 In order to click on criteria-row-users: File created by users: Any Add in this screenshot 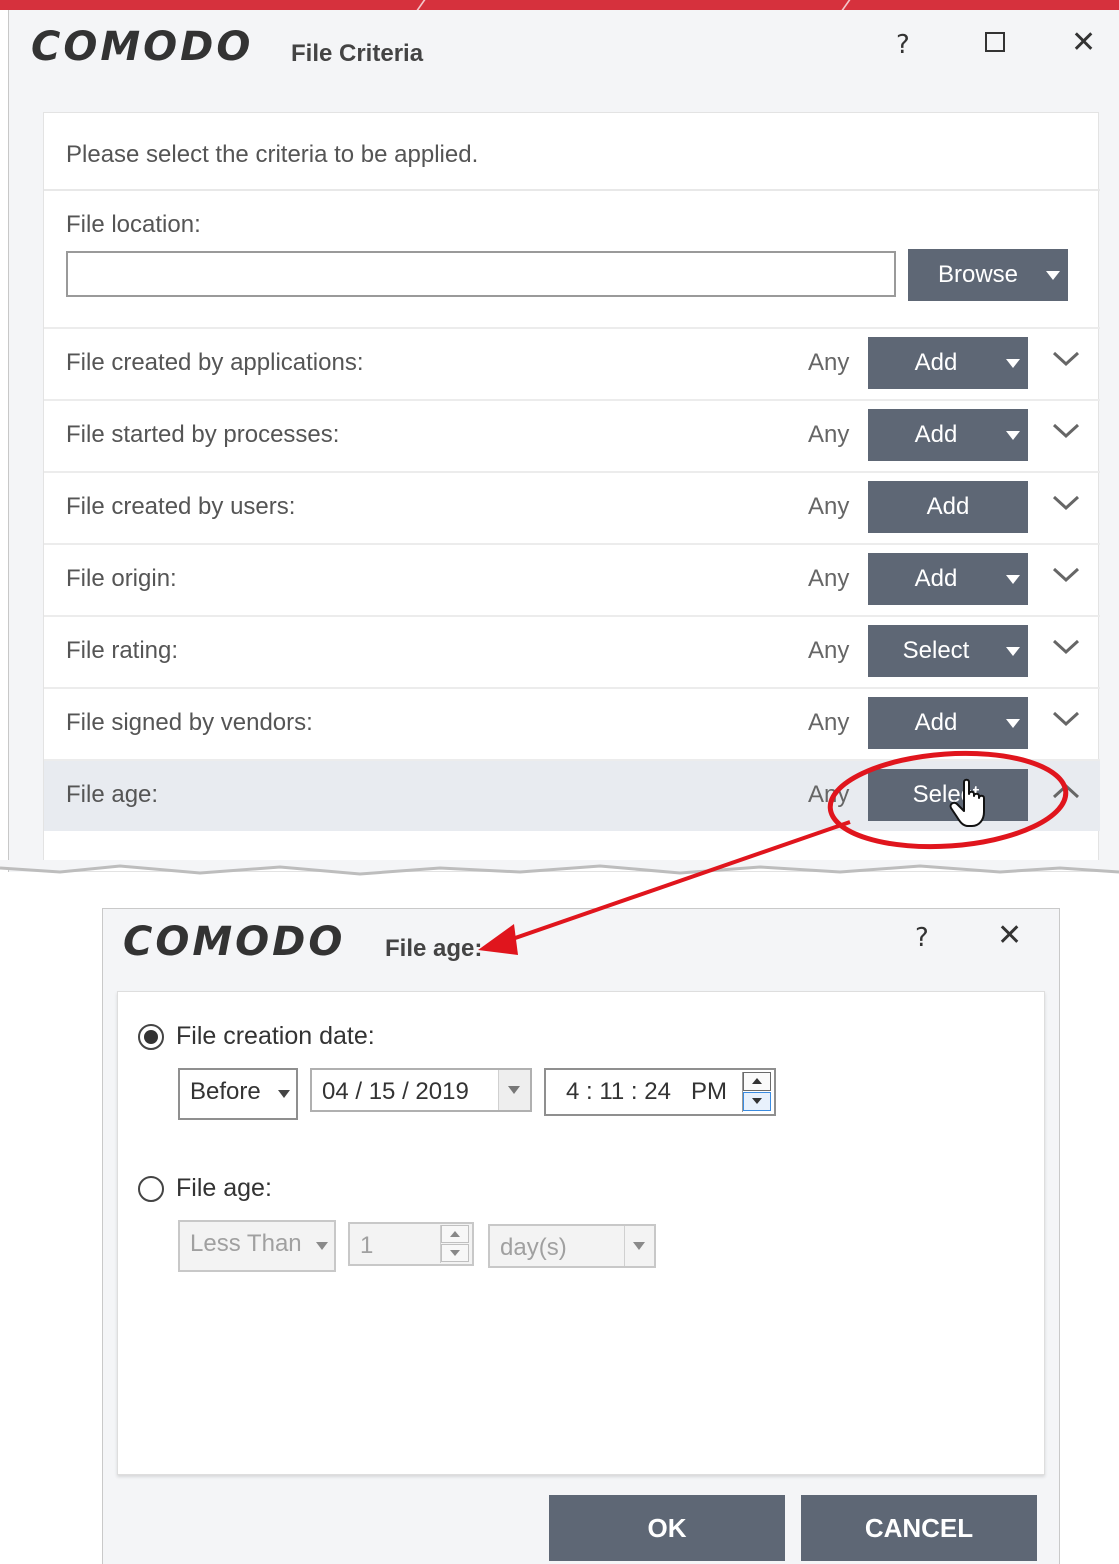, I will do `click(572, 507)`.